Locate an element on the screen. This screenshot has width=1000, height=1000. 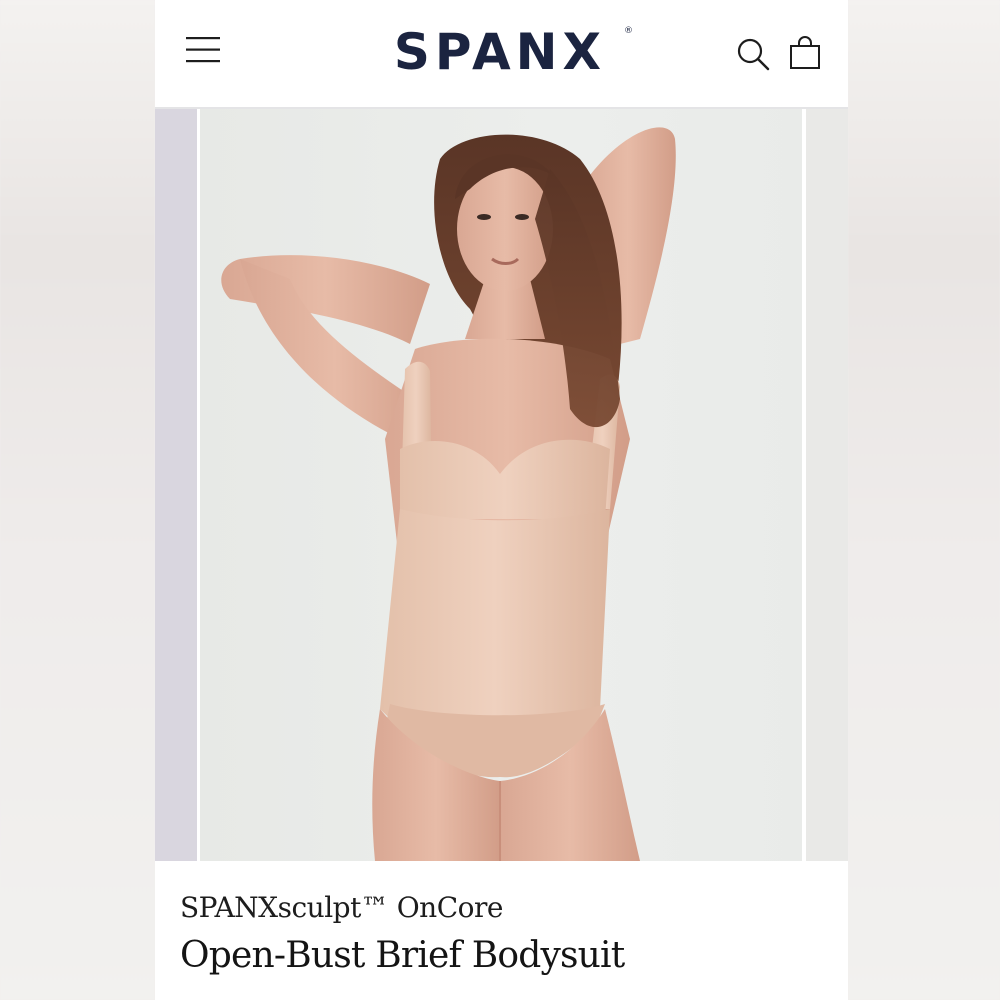
spanx-logo: SPANX ® is located at coordinates (501, 52).